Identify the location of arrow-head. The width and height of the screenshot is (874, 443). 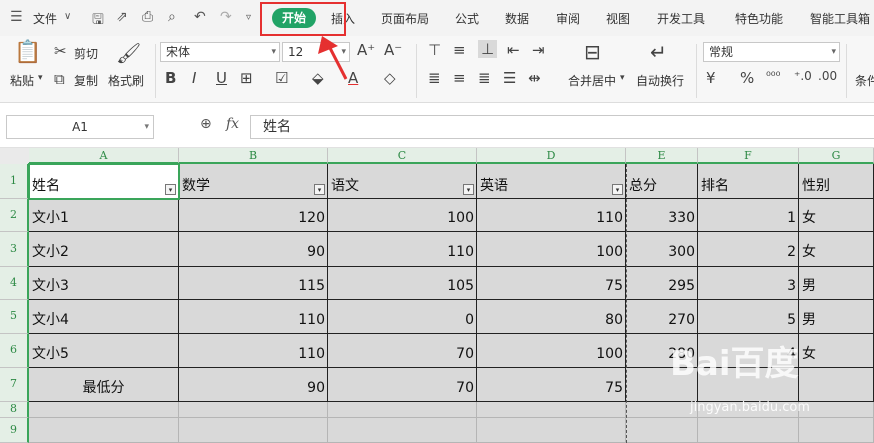
(328, 45).